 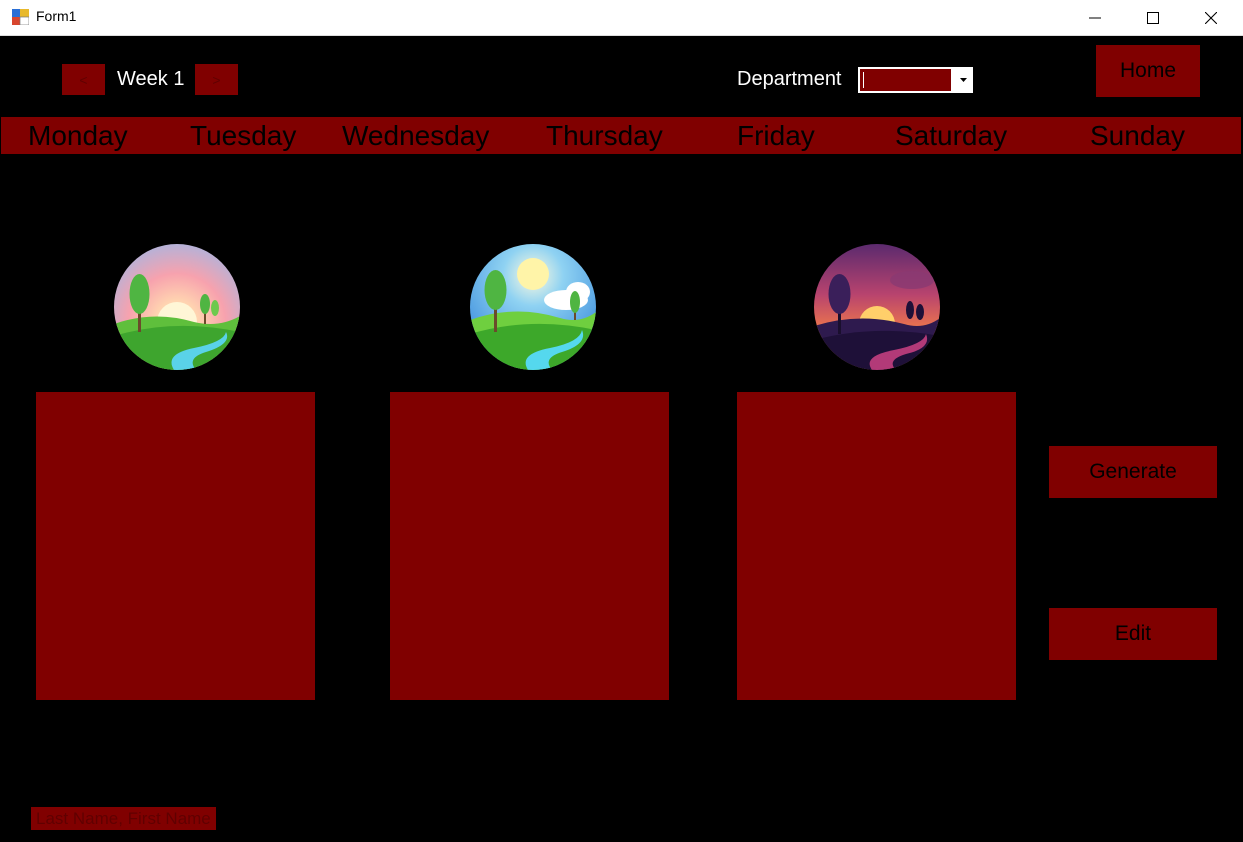 What do you see at coordinates (621, 18) in the screenshot?
I see `title-bar: Form1` at bounding box center [621, 18].